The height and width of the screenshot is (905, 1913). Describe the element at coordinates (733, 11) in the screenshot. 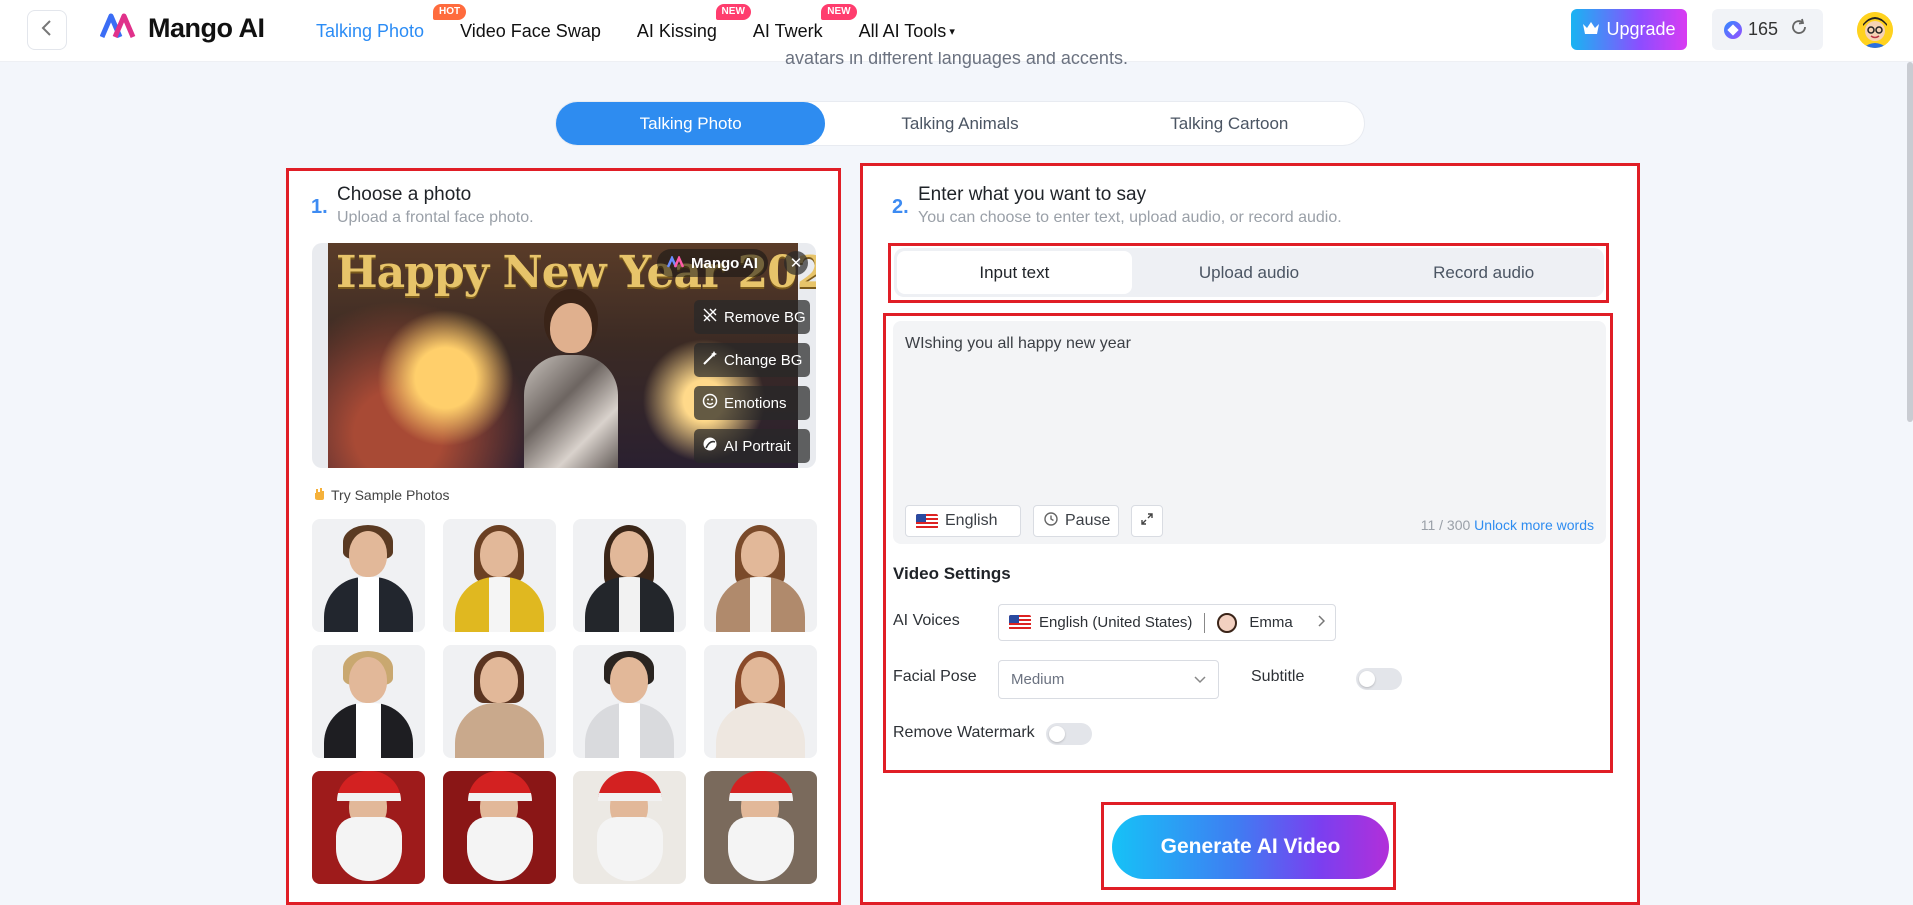

I see `new-badge: NEW` at that location.